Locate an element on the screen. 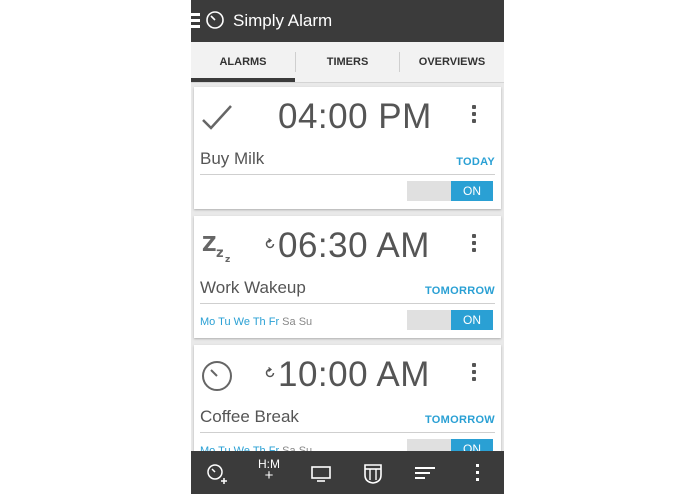  bottom-action-bar: H:M + is located at coordinates (347, 472).